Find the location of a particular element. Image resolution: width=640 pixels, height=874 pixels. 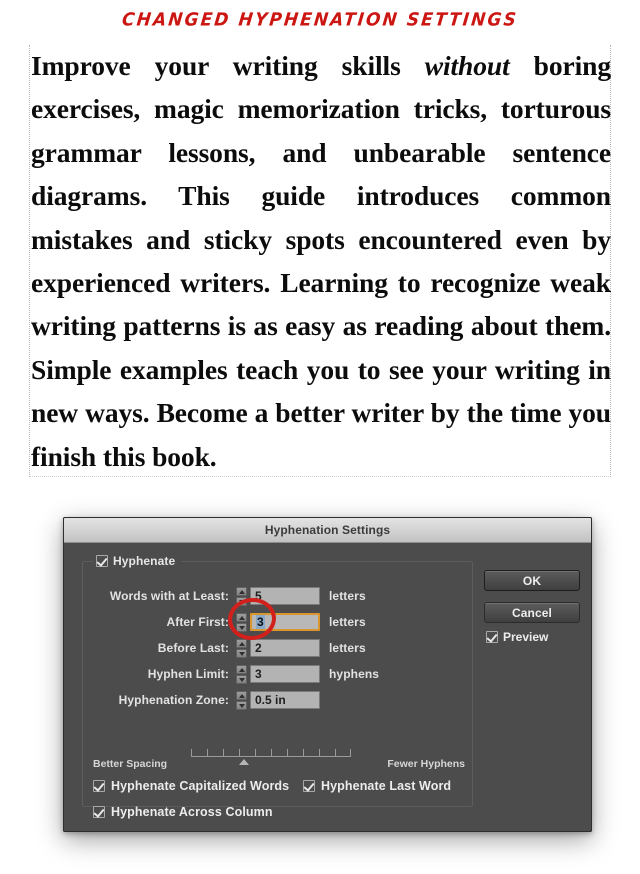

hyphen-limit-label: Hyphen Limit: is located at coordinates (188, 674).